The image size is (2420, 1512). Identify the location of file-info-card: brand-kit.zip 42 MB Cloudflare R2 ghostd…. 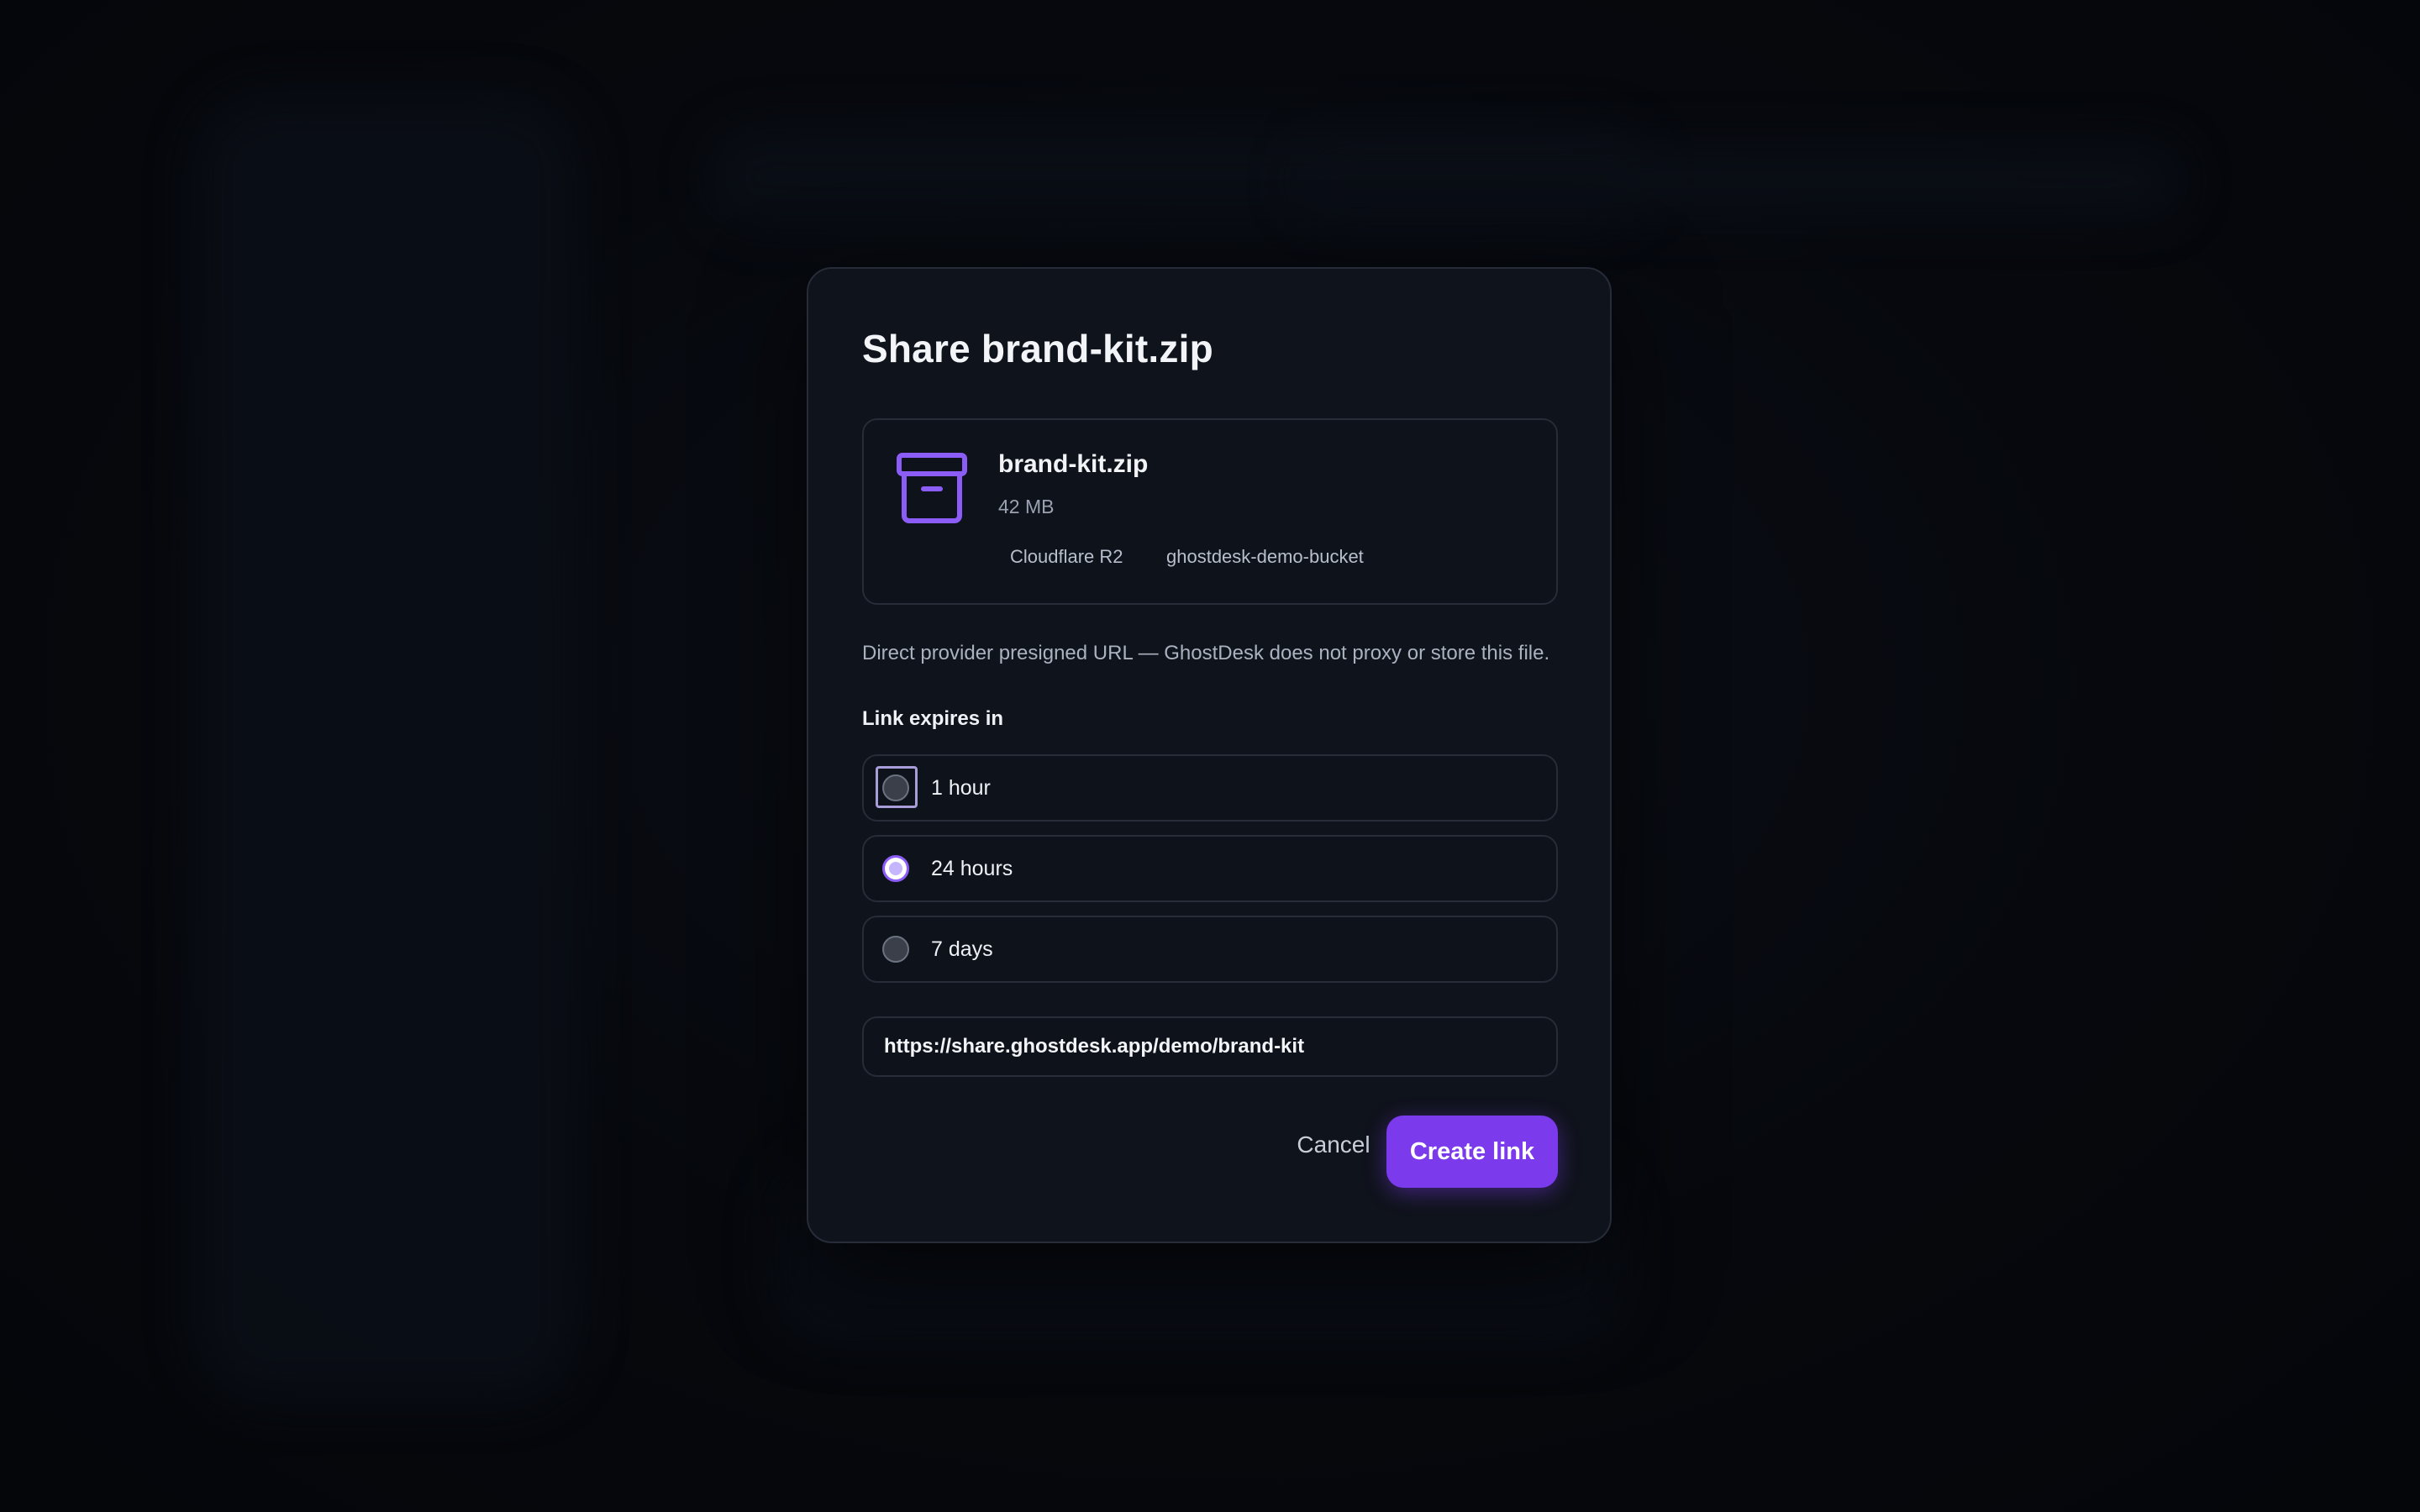
(1210, 511).